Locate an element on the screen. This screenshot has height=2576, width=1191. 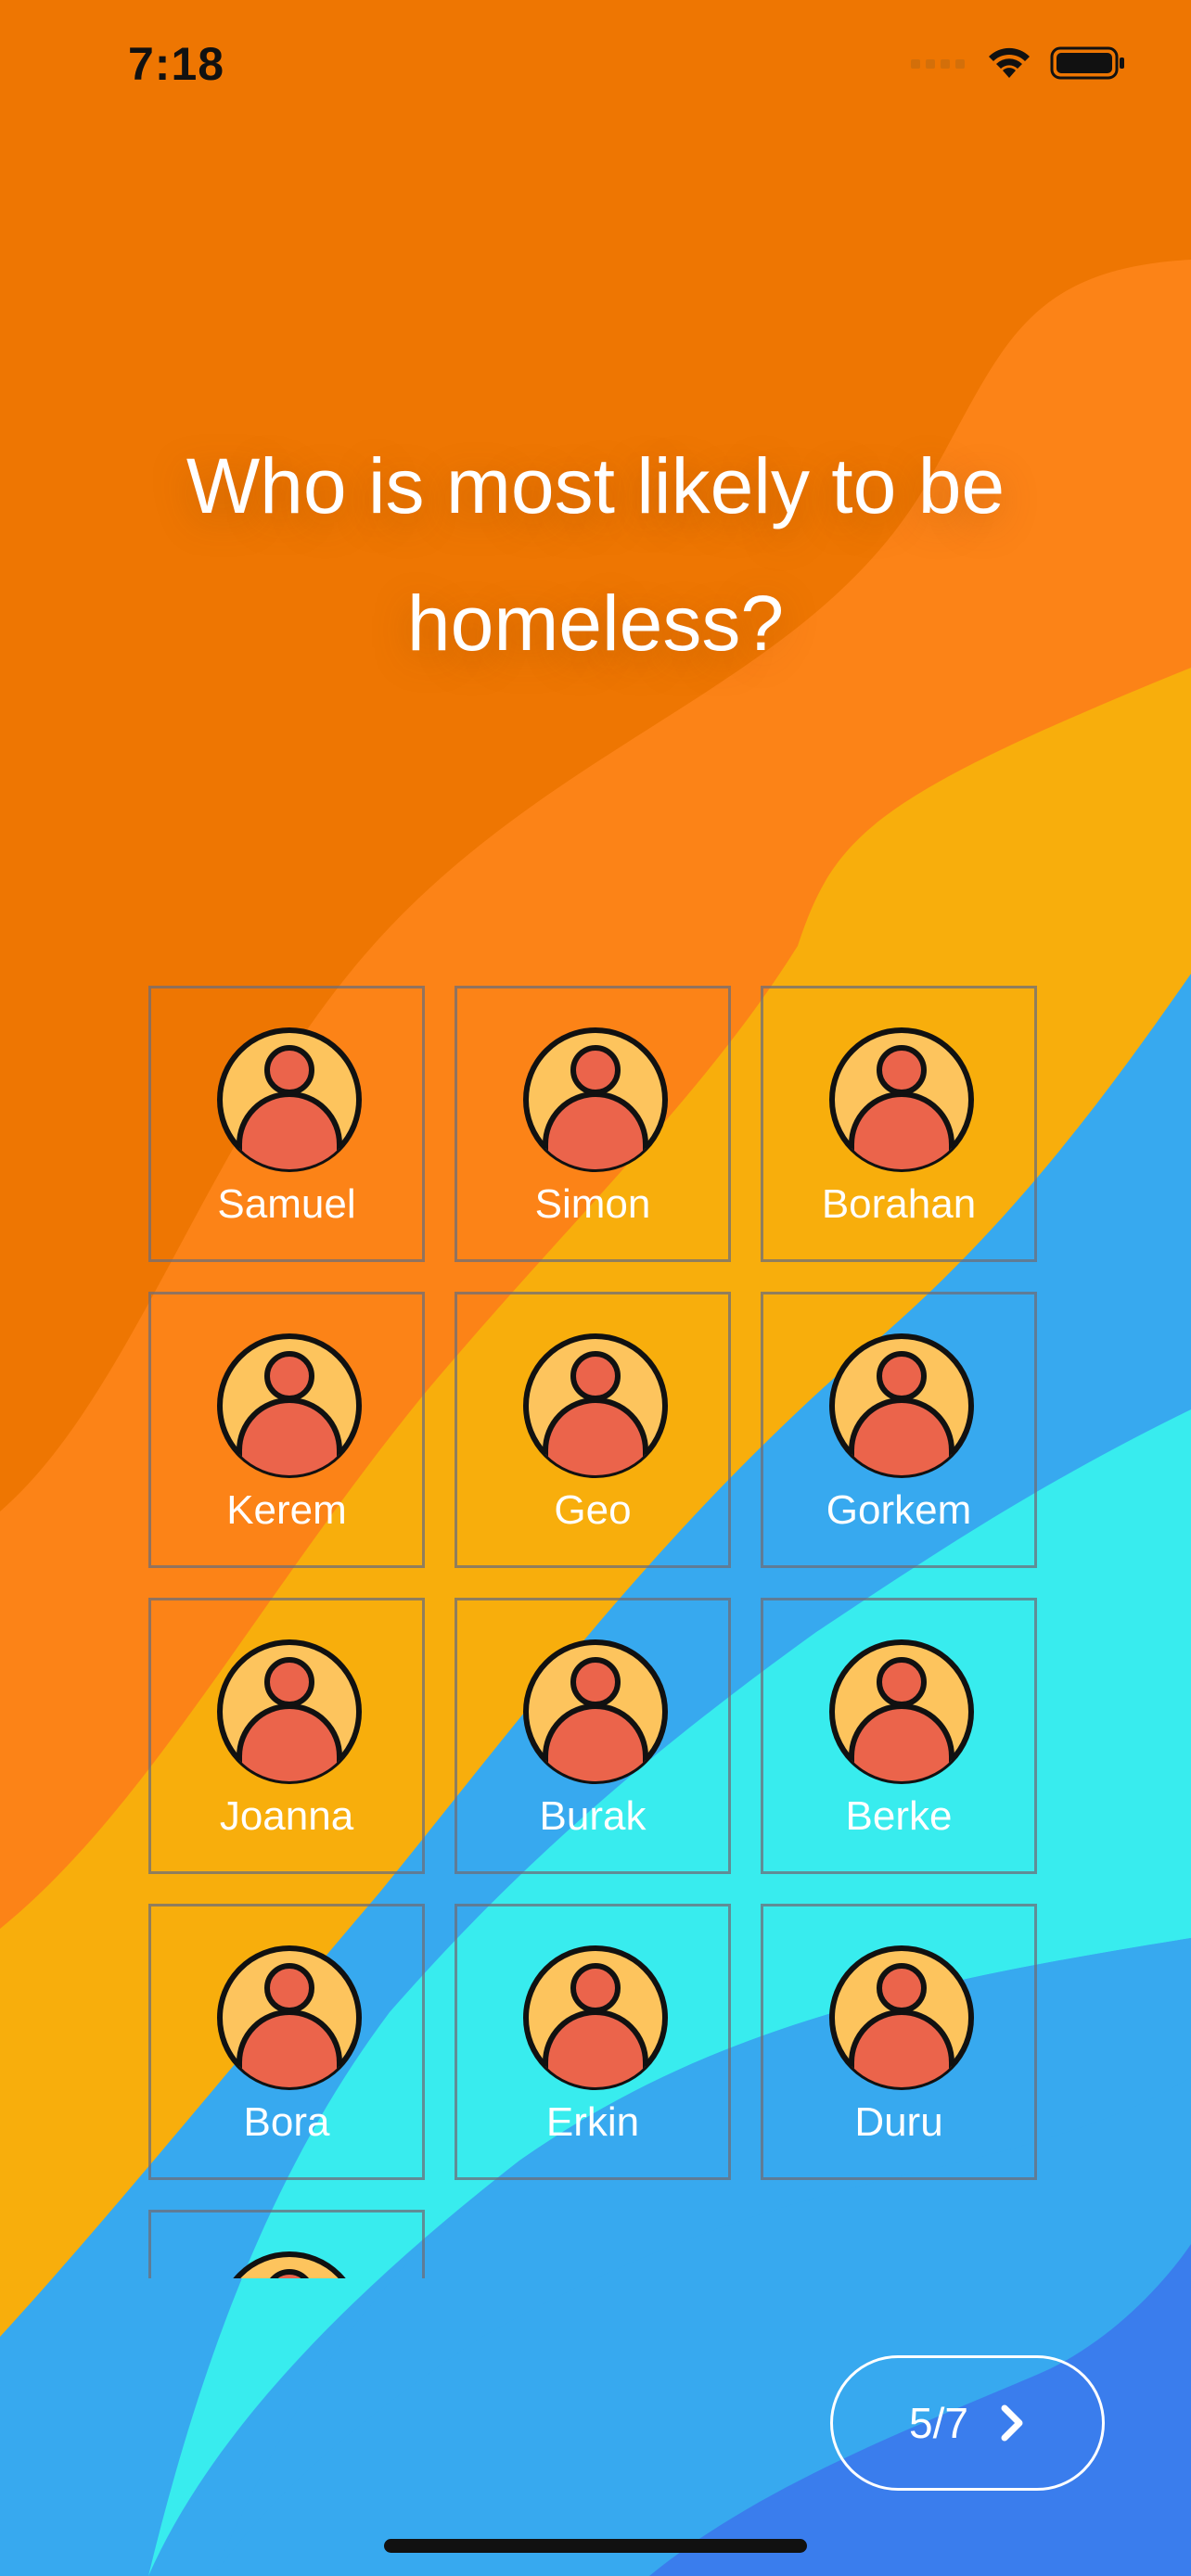
player-name: Geo is located at coordinates (593, 1510).